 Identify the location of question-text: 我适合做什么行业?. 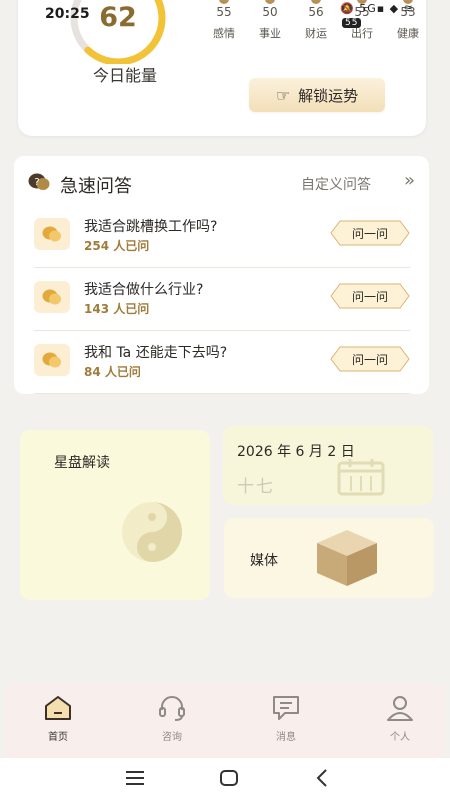
(144, 290).